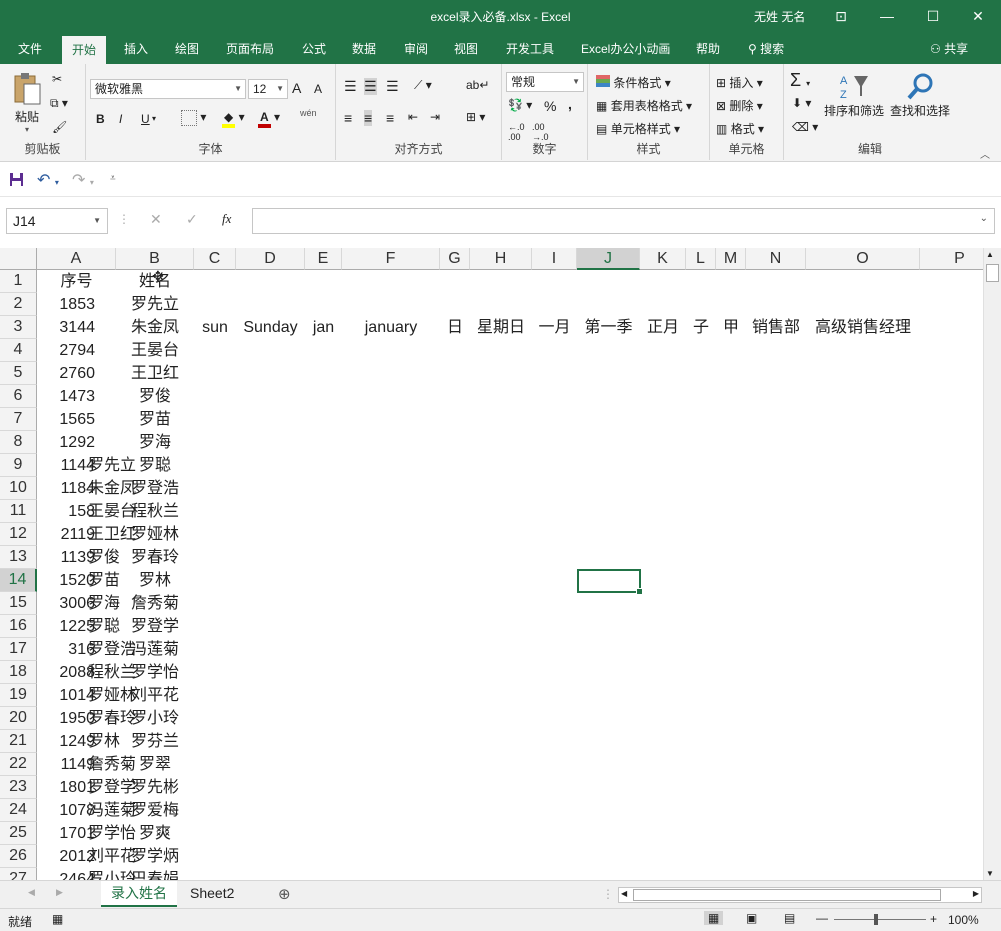 The height and width of the screenshot is (931, 1001). What do you see at coordinates (18, 626) in the screenshot?
I see `row-header-16: 16` at bounding box center [18, 626].